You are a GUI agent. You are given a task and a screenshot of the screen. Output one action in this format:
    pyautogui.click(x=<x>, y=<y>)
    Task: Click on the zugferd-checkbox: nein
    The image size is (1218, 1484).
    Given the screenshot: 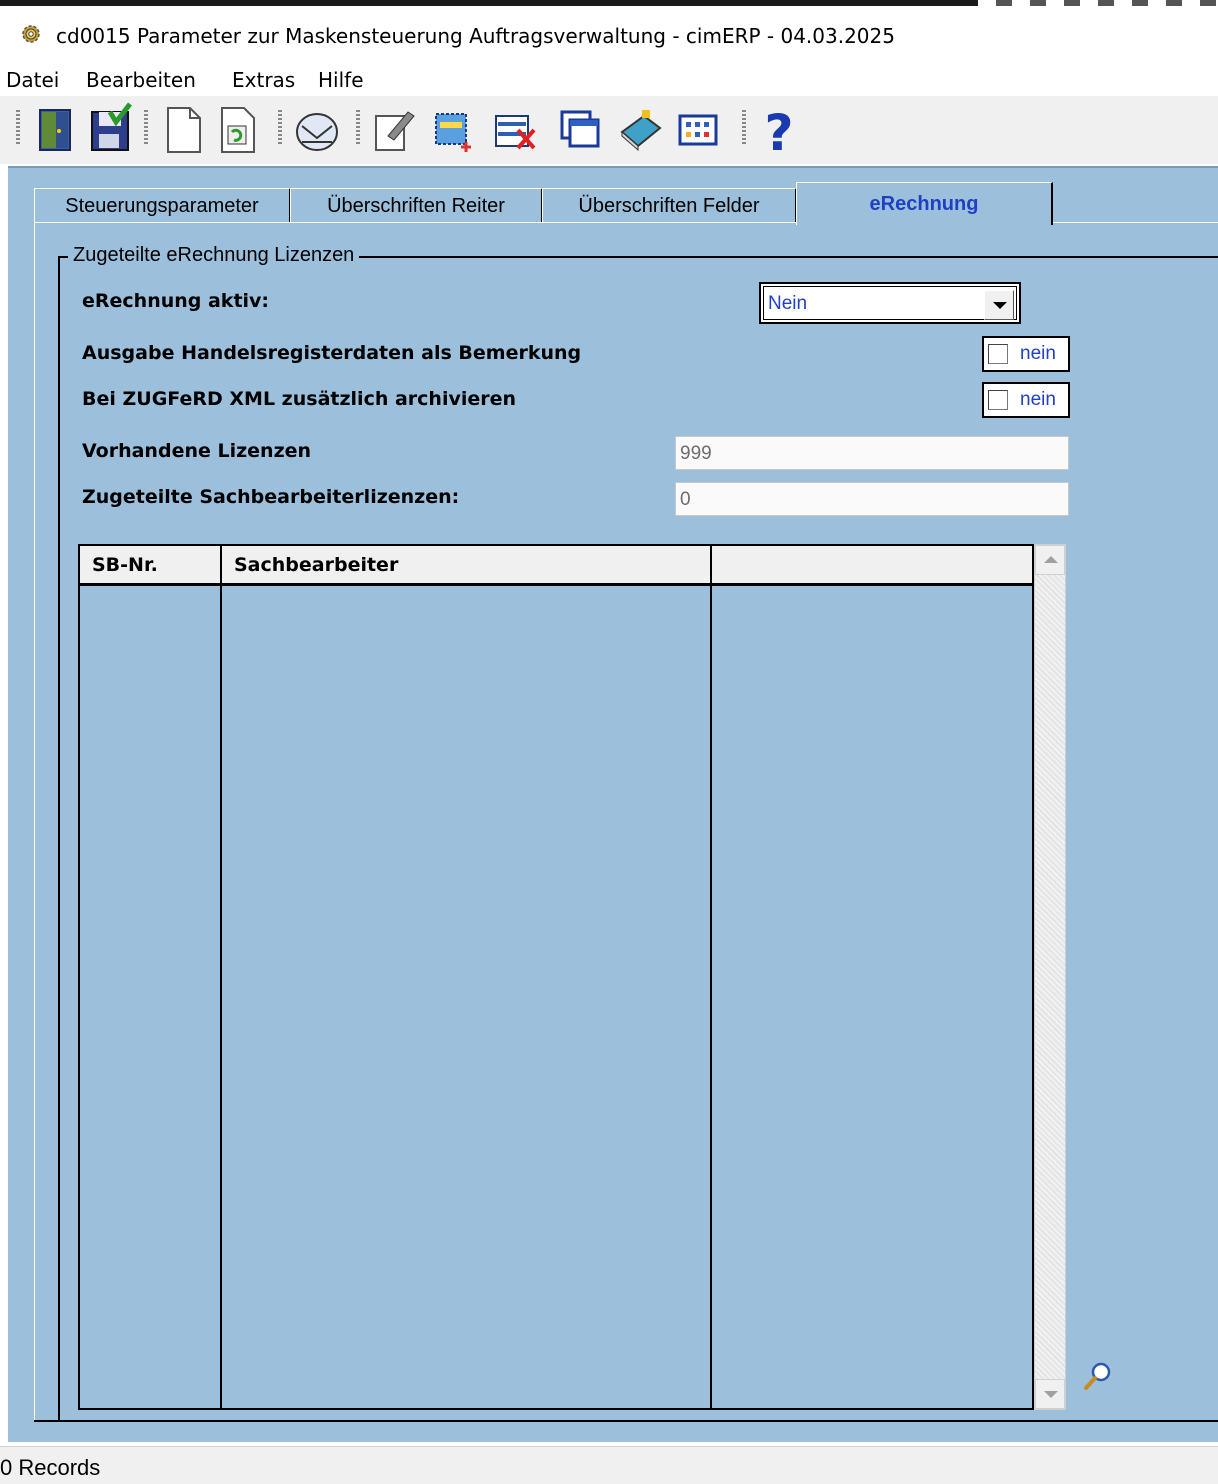 What is the action you would take?
    pyautogui.click(x=1026, y=400)
    